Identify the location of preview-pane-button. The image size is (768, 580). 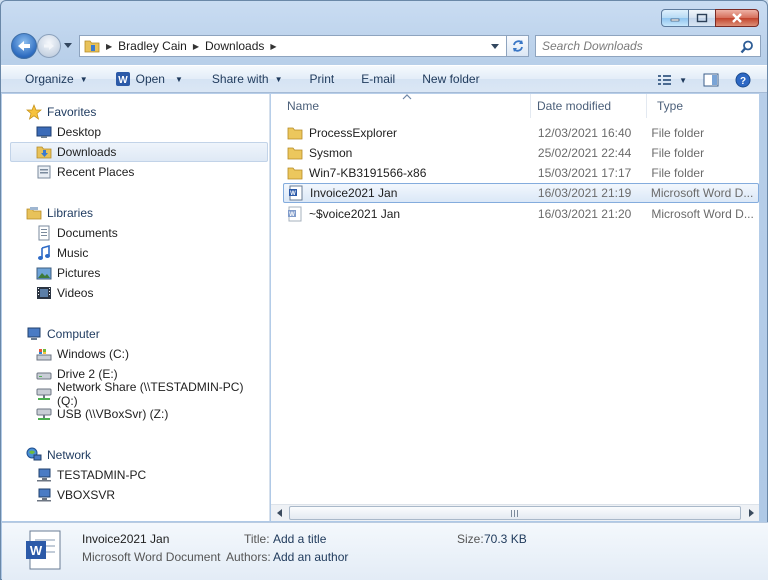
(711, 80).